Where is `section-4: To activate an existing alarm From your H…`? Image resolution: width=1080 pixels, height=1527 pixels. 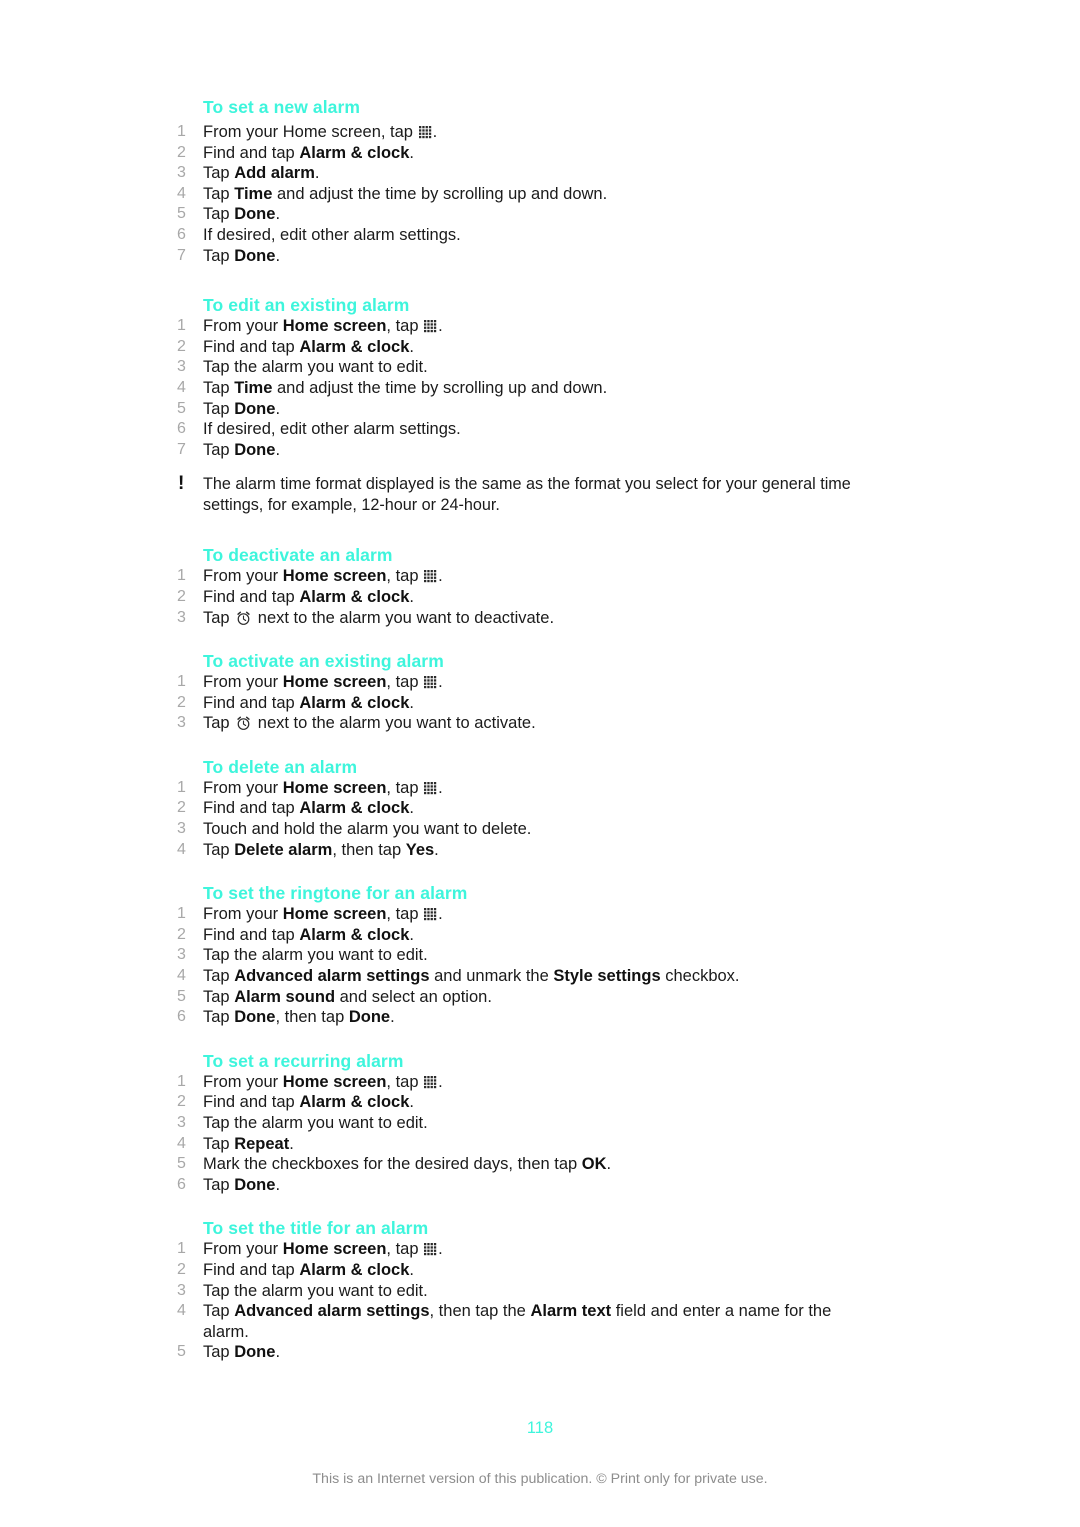
section-4: To activate an existing alarm From your H… is located at coordinates (527, 692).